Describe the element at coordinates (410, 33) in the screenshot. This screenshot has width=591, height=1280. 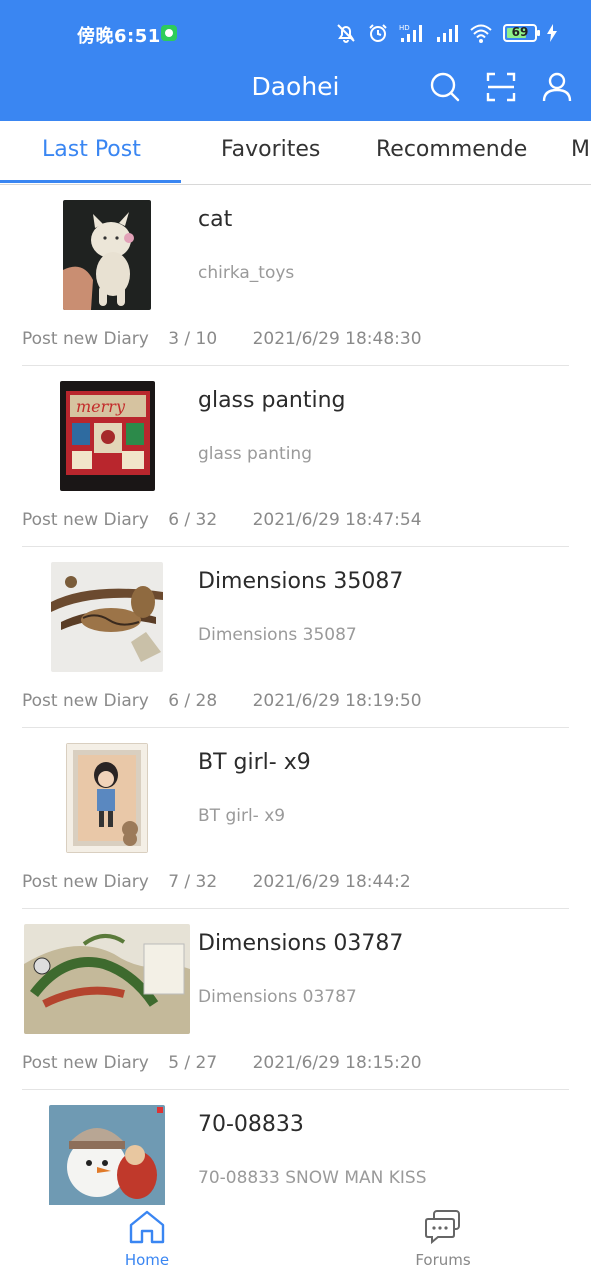
I see `signal-hd-icon: HD` at that location.